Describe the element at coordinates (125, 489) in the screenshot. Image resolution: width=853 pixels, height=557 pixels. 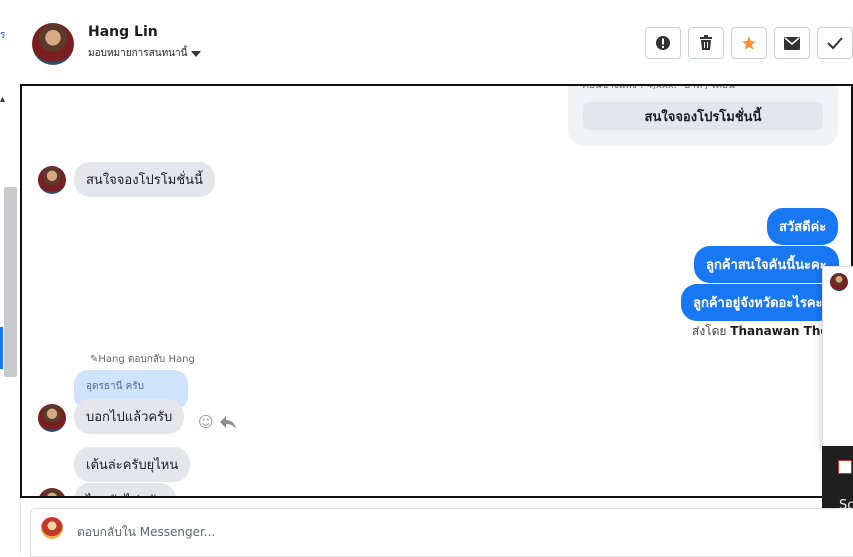
I see `incoming-message: ไอดจับไม่ครับ` at that location.